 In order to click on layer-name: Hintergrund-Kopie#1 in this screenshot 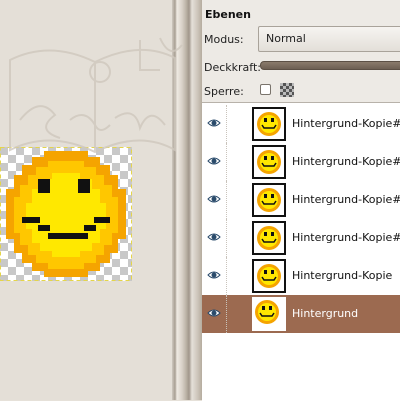, I will do `click(346, 237)`.